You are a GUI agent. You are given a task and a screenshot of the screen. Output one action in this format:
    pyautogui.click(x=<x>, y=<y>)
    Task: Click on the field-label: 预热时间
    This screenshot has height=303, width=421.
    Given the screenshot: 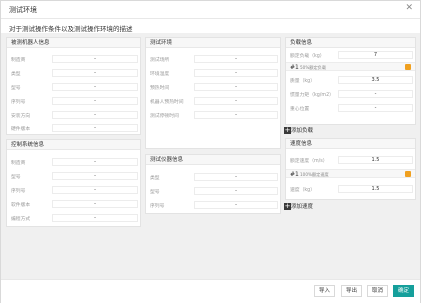 What is the action you would take?
    pyautogui.click(x=160, y=88)
    